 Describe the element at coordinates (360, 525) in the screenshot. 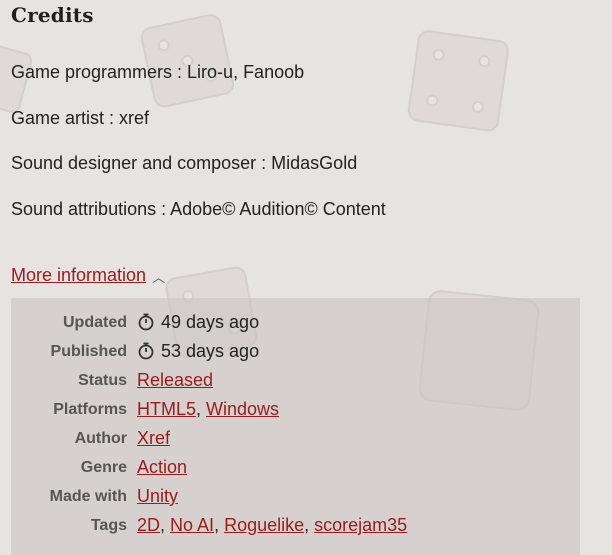

I see `tag-link-scorejam35: scorejam35` at that location.